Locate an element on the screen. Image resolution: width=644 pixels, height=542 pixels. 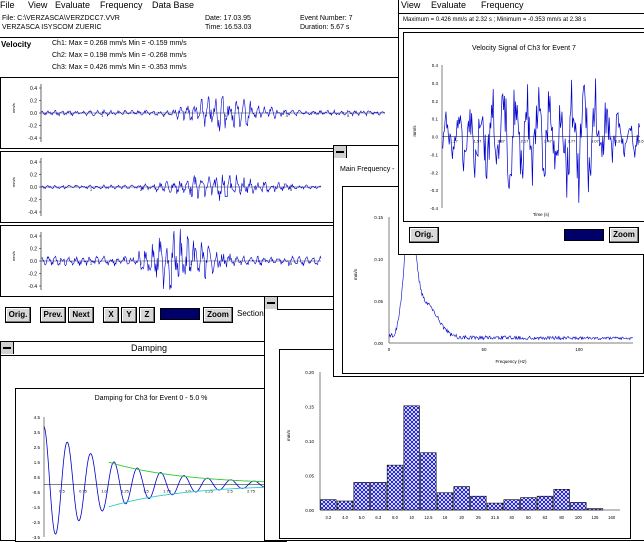
next-button: Next is located at coordinates (81, 315).